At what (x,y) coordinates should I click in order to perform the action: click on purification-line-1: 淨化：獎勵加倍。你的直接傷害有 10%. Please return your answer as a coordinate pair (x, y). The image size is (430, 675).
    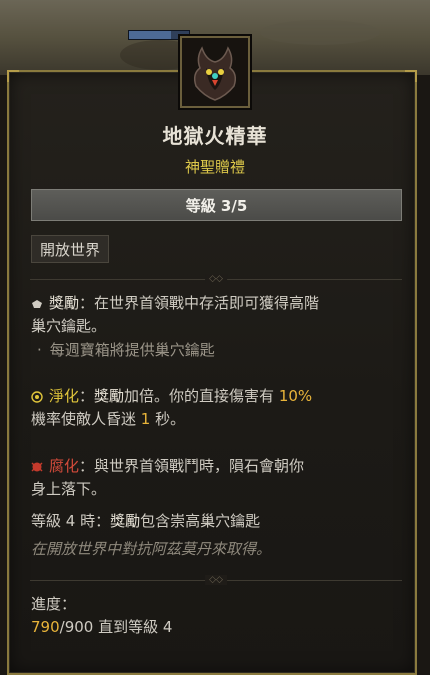
    Looking at the image, I should click on (171, 396).